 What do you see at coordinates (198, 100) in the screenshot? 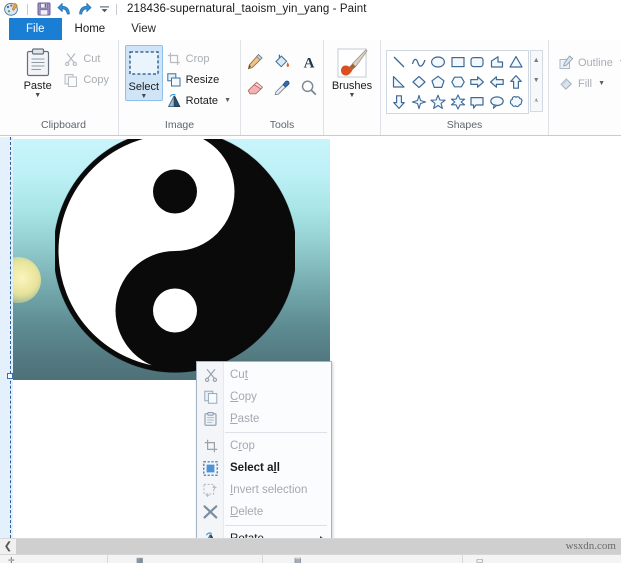
I see `rotate-button: Rotate ▼` at bounding box center [198, 100].